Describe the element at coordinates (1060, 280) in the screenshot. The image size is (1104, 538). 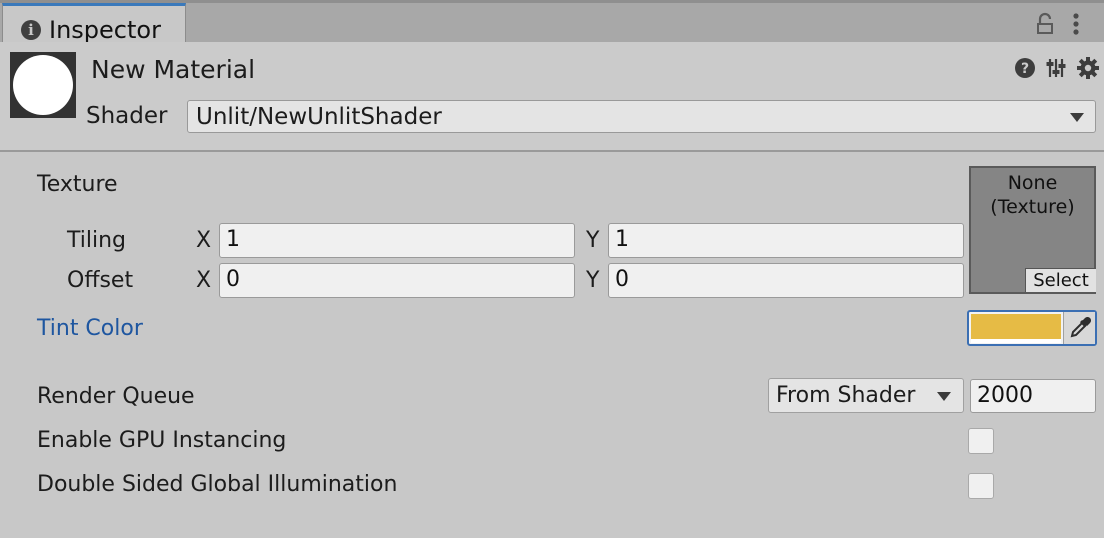
I see `texture-select-button: Select` at that location.